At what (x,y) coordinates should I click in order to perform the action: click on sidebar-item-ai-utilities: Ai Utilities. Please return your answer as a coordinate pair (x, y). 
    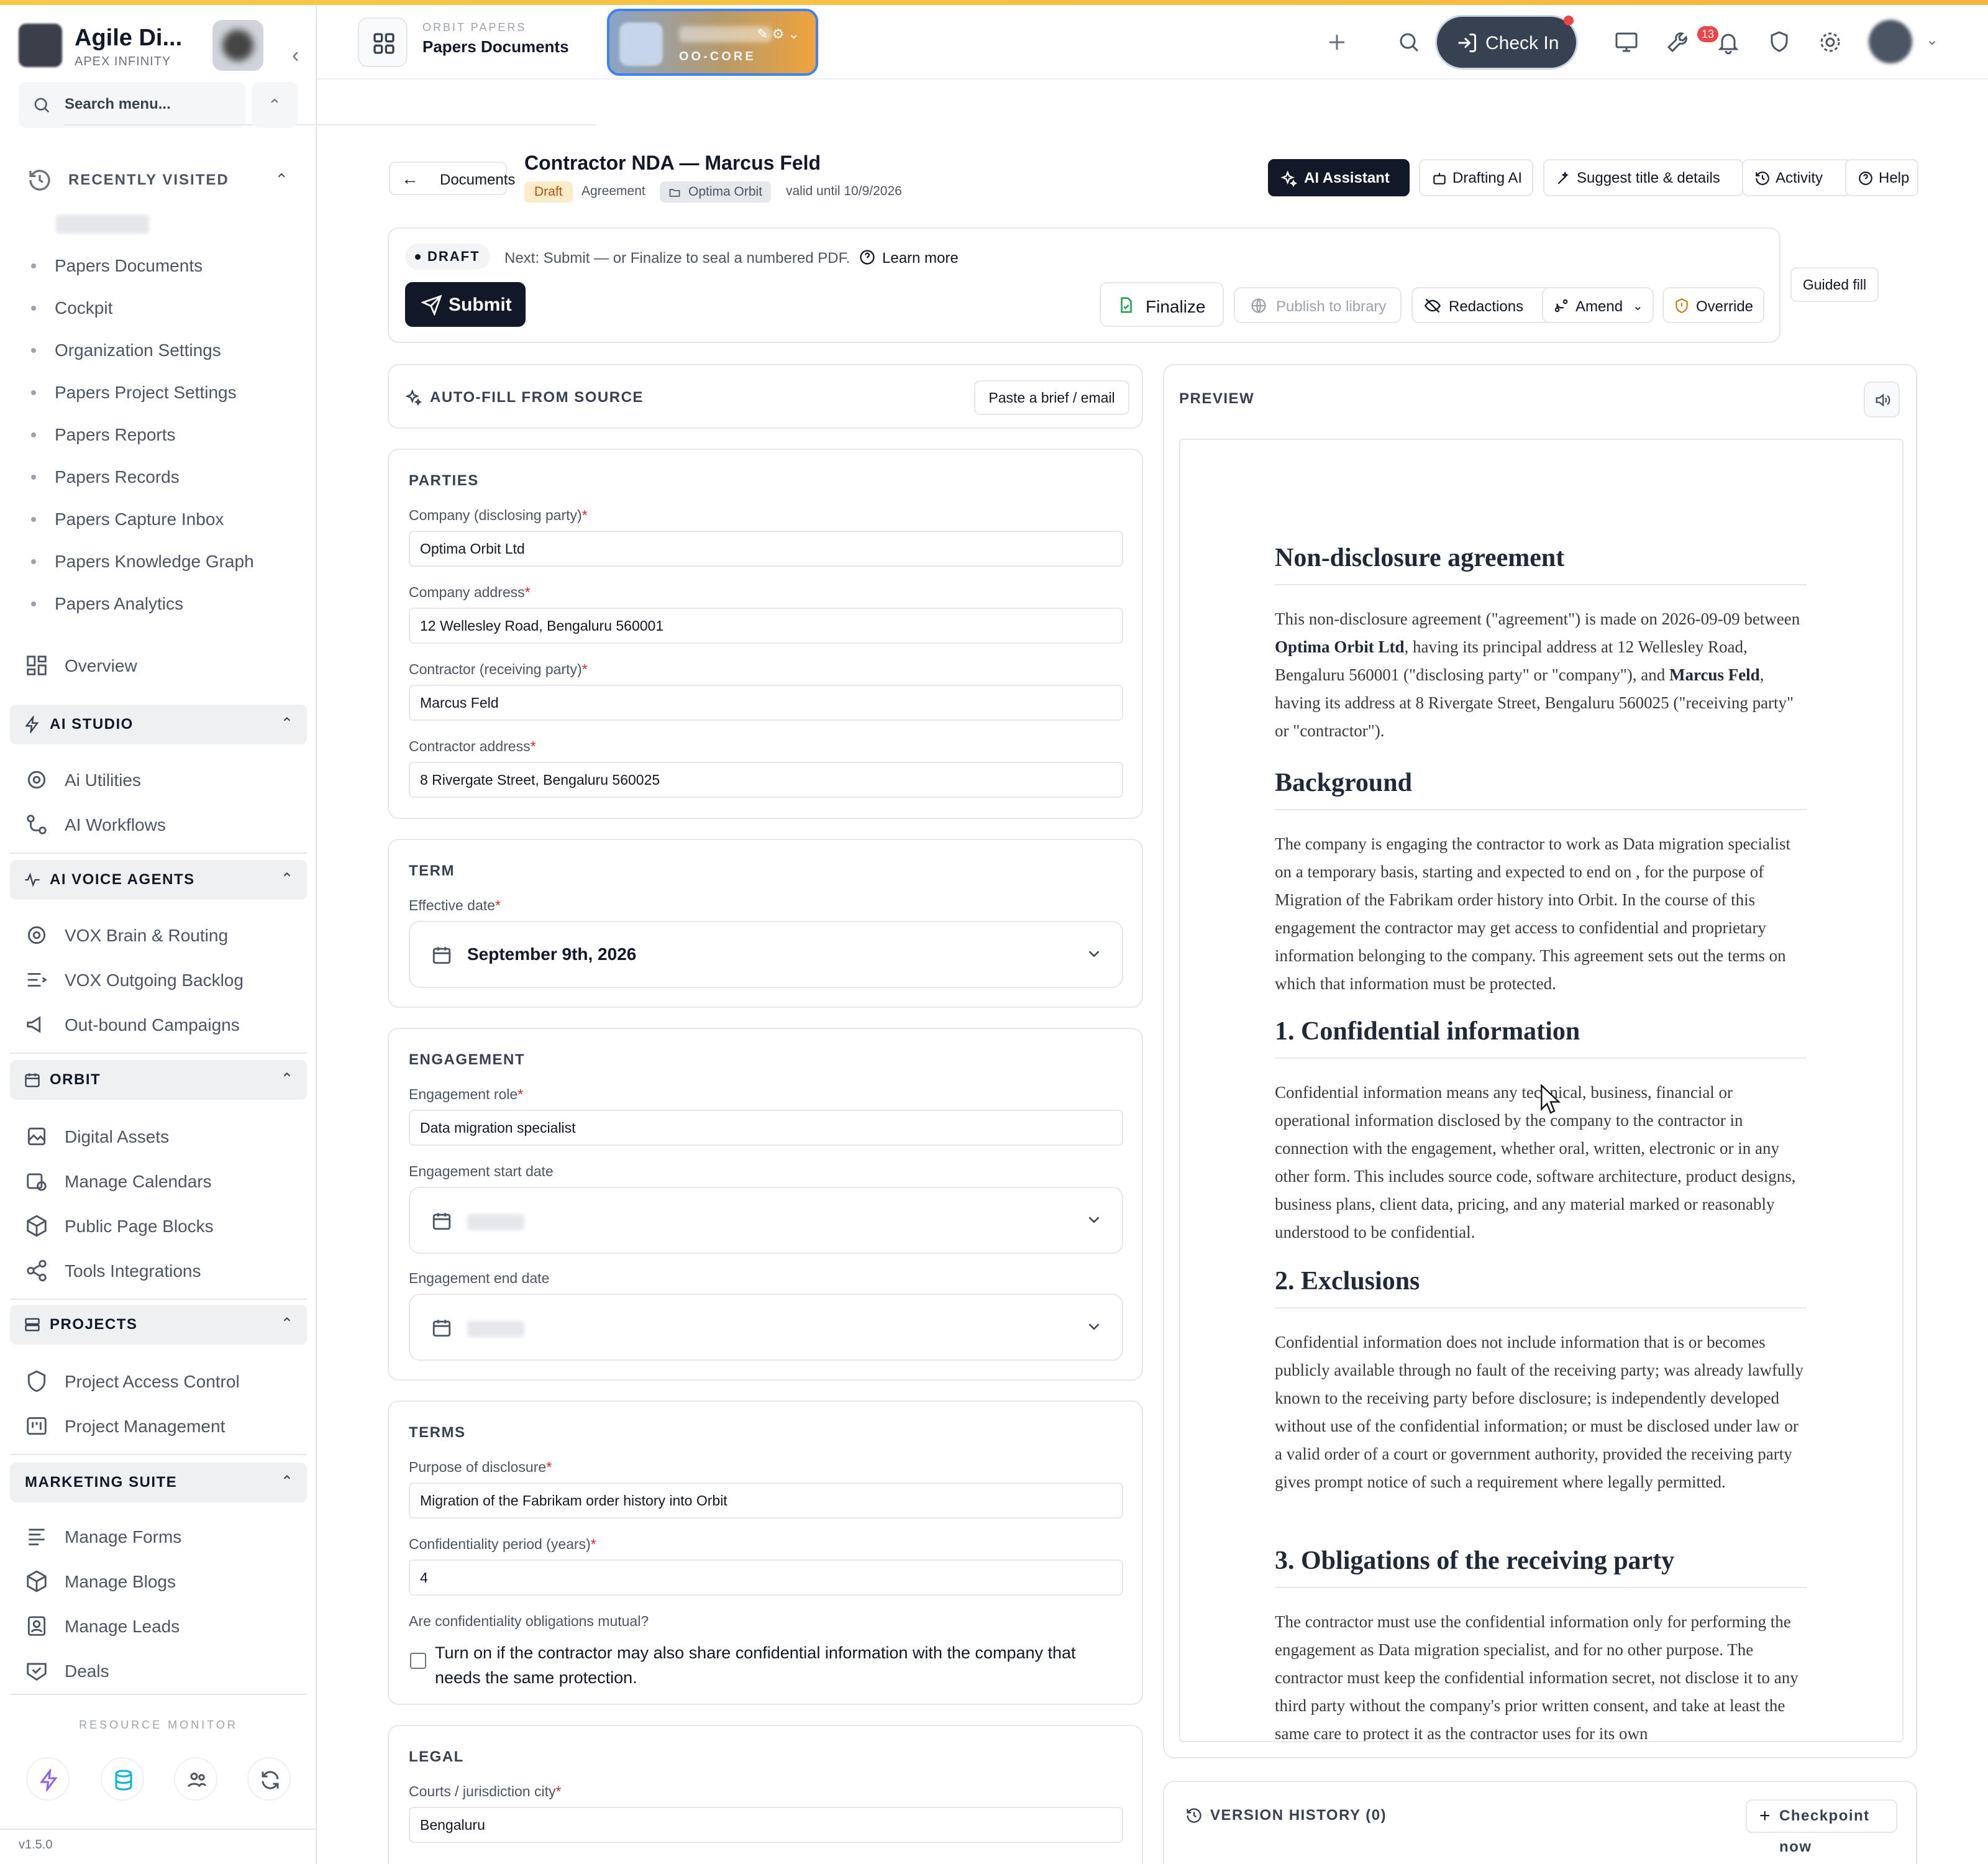
    Looking at the image, I should click on (161, 780).